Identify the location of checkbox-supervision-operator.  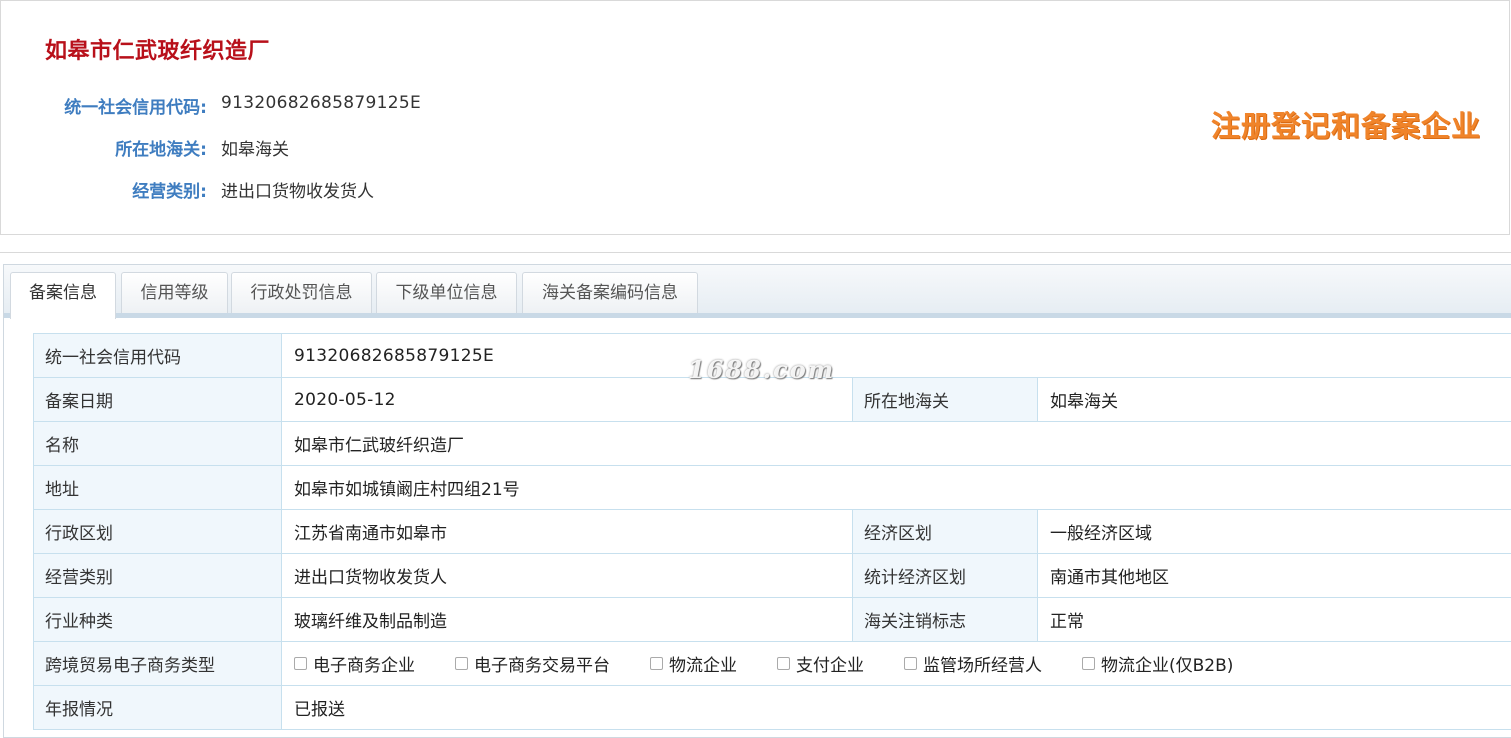
(910, 663).